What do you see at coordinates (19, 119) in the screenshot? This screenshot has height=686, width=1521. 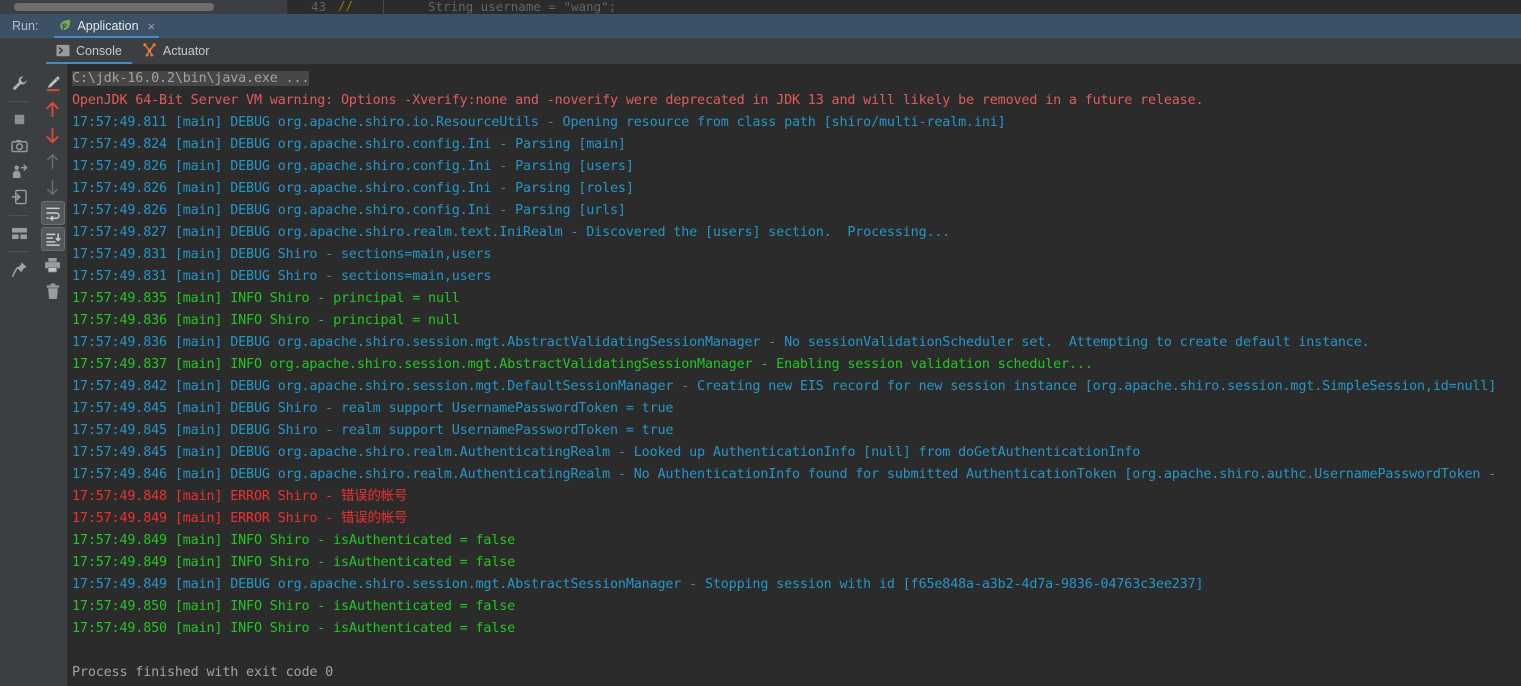 I see `stop-icon` at bounding box center [19, 119].